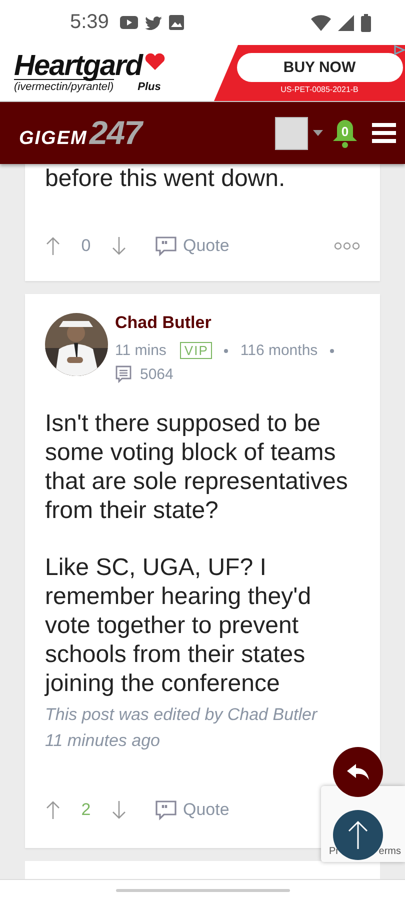  I want to click on vip-badge: VIP, so click(196, 350).